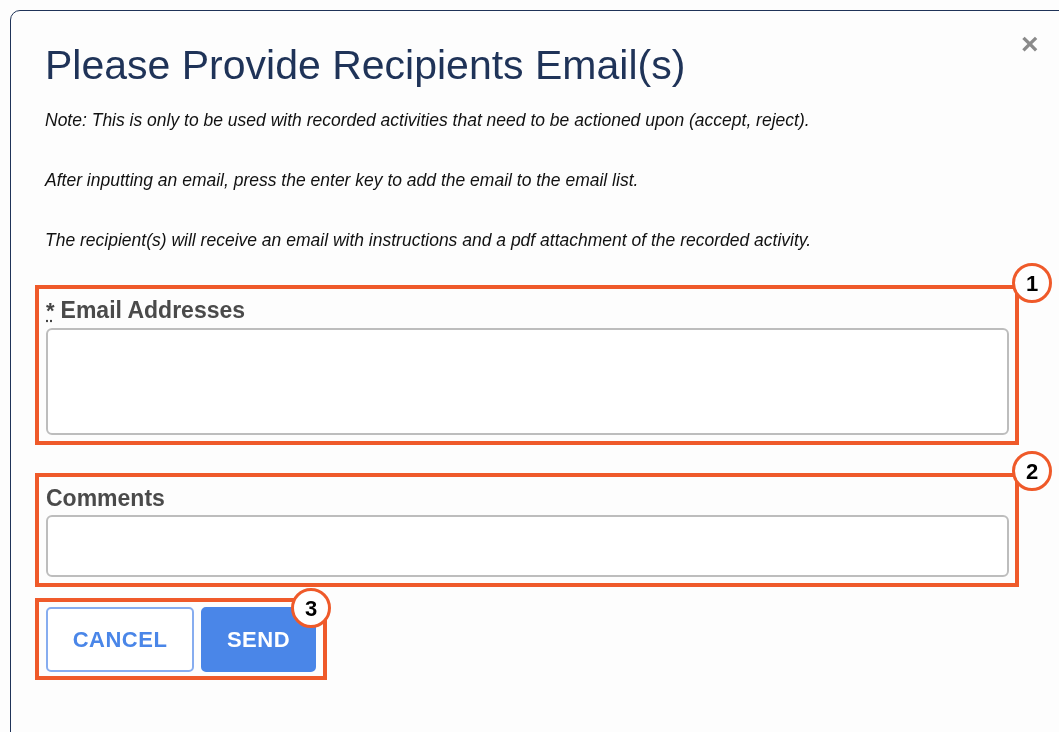 The width and height of the screenshot is (1059, 732). I want to click on callout-badge: 3, so click(311, 608).